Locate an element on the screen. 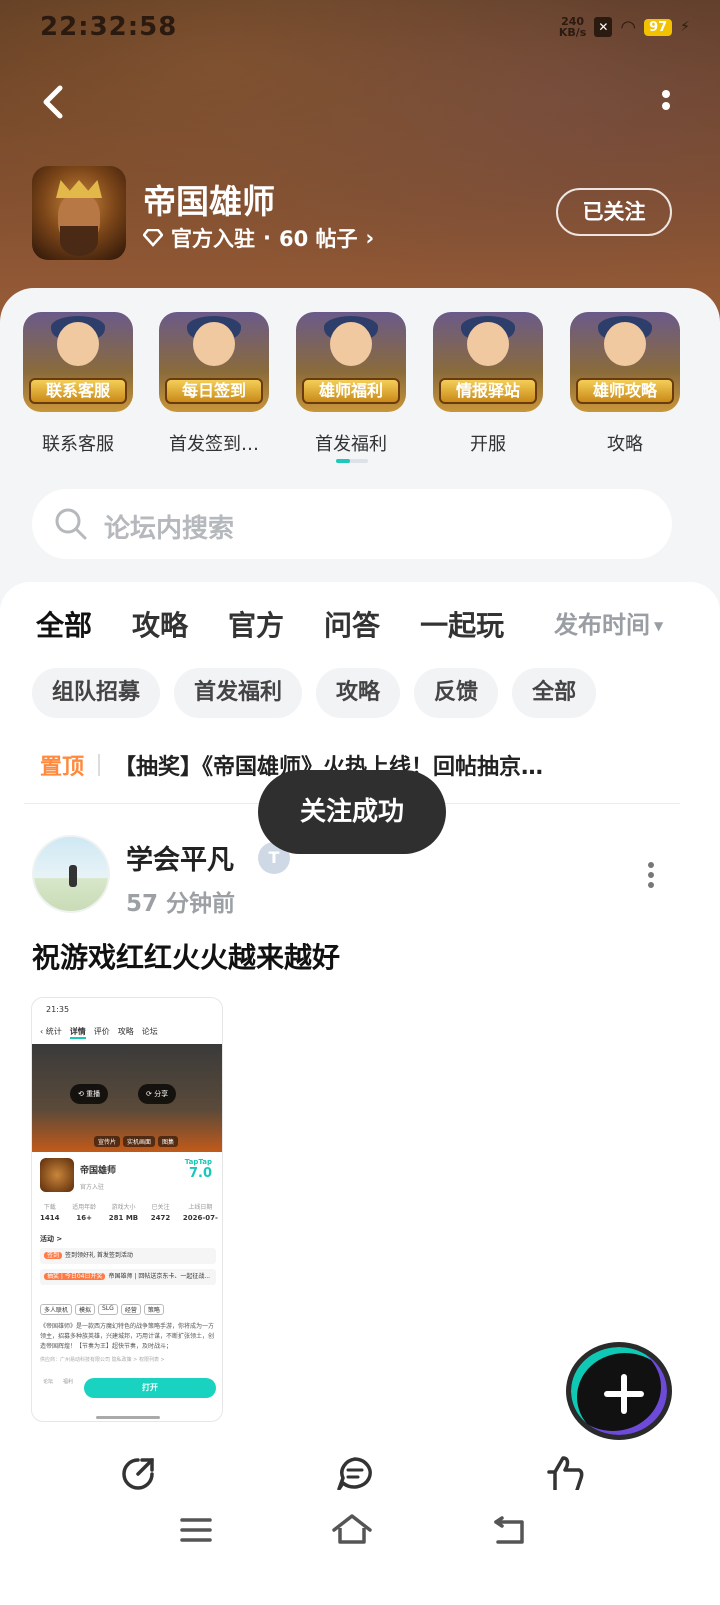  user-avatar is located at coordinates (71, 874).